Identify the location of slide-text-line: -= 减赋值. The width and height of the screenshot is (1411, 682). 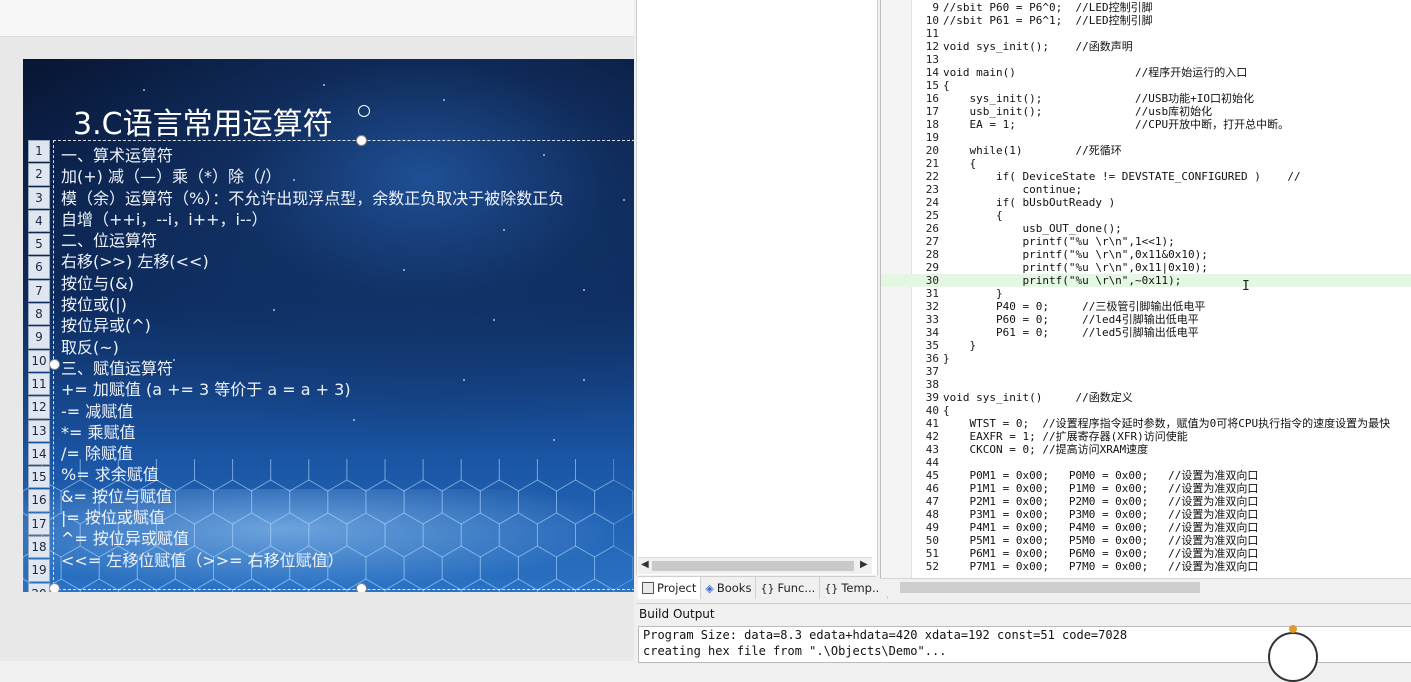
(347, 411).